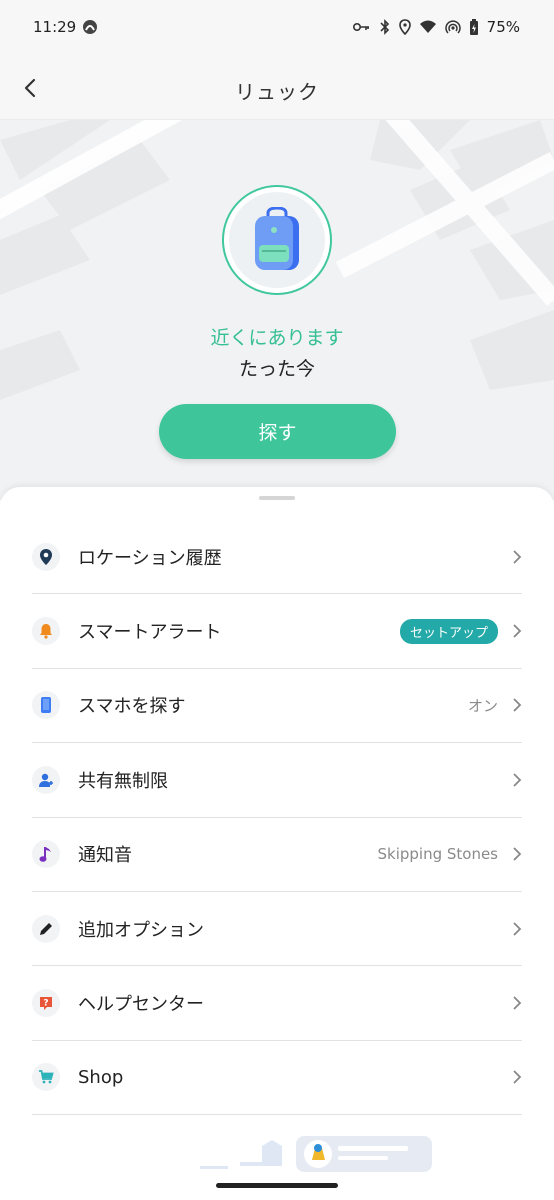 This screenshot has height=1200, width=554. I want to click on battery-percentage: 75%, so click(503, 27).